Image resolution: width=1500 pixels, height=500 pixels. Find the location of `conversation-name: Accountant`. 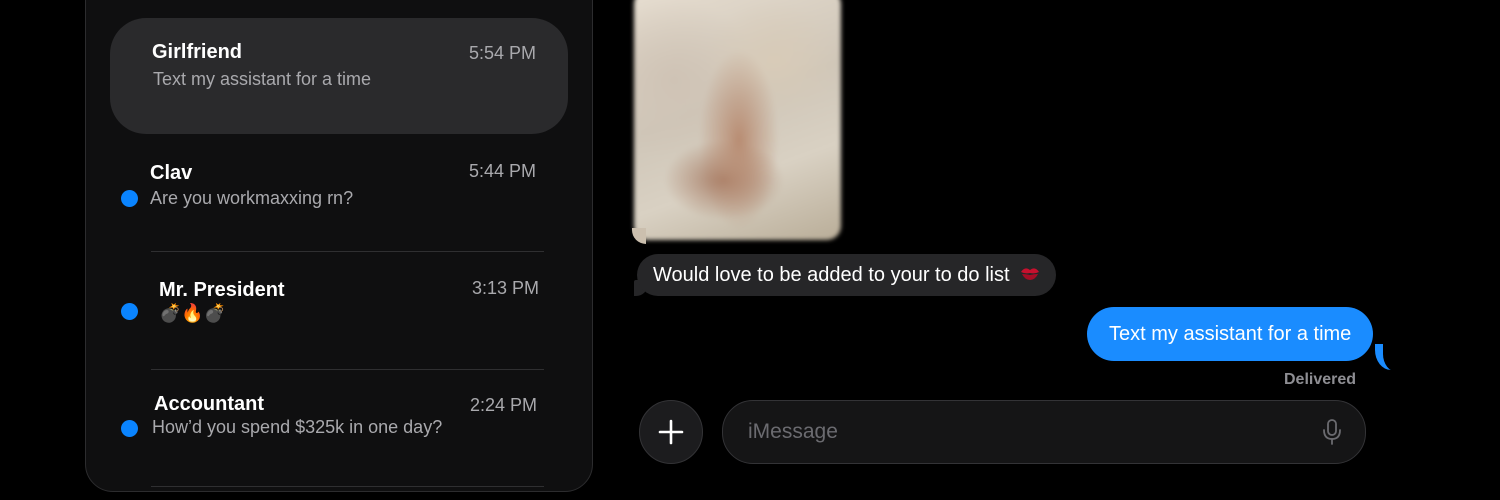

conversation-name: Accountant is located at coordinates (209, 404).